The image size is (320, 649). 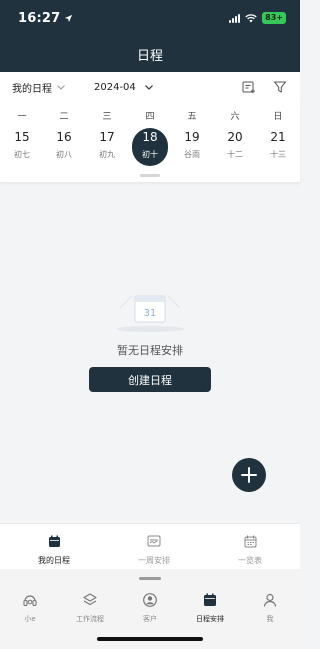 I want to click on status-time: 16:27, so click(x=45, y=18).